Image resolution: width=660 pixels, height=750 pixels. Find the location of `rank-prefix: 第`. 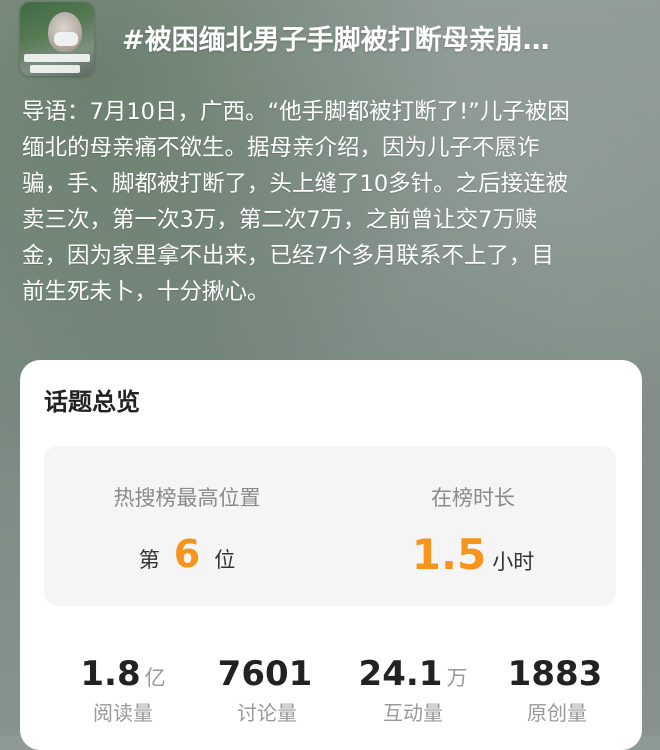

rank-prefix: 第 is located at coordinates (149, 560).